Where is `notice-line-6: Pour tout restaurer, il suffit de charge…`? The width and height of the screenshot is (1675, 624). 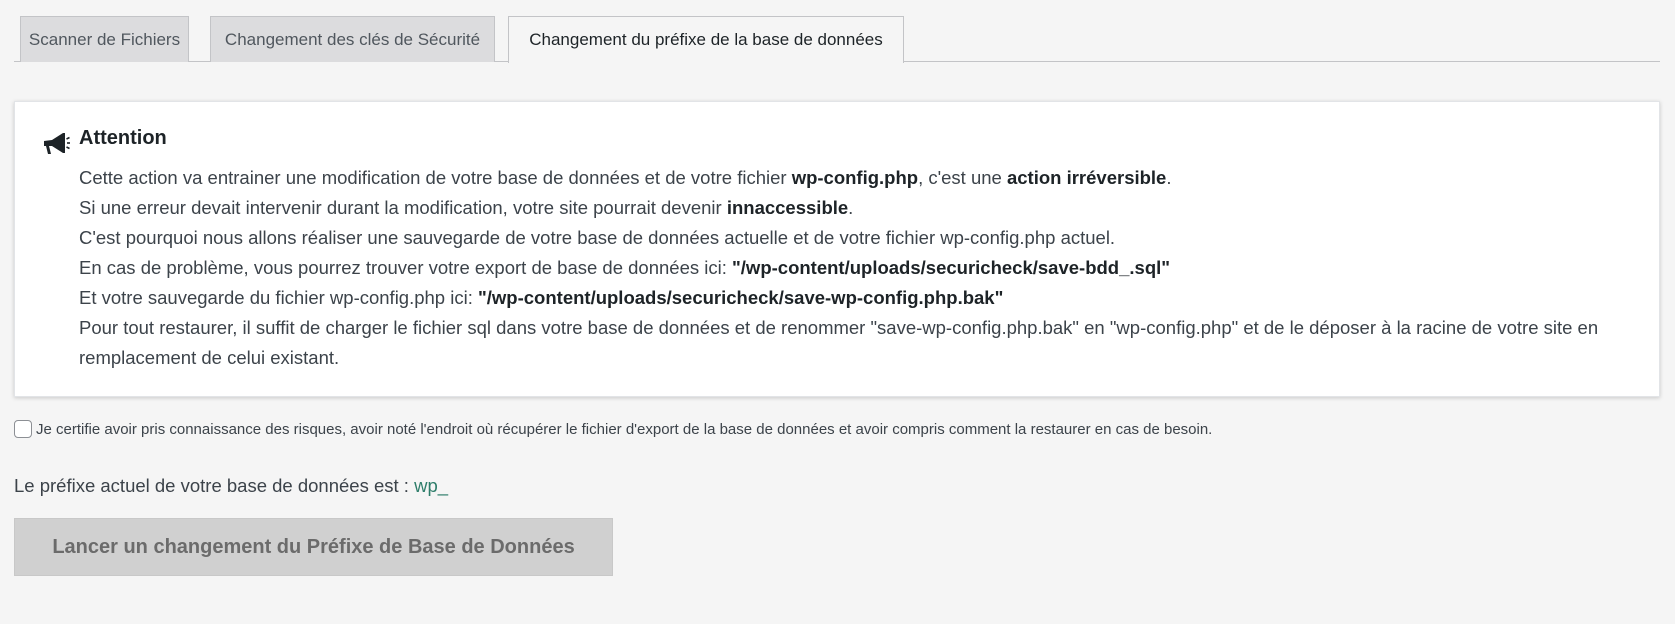
notice-line-6: Pour tout restaurer, il suffit de charge… is located at coordinates (839, 342).